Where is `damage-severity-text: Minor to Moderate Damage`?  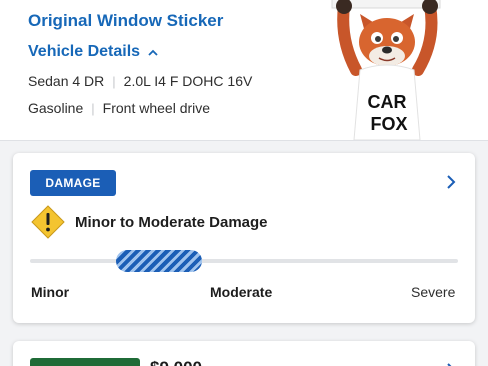 damage-severity-text: Minor to Moderate Damage is located at coordinates (171, 222).